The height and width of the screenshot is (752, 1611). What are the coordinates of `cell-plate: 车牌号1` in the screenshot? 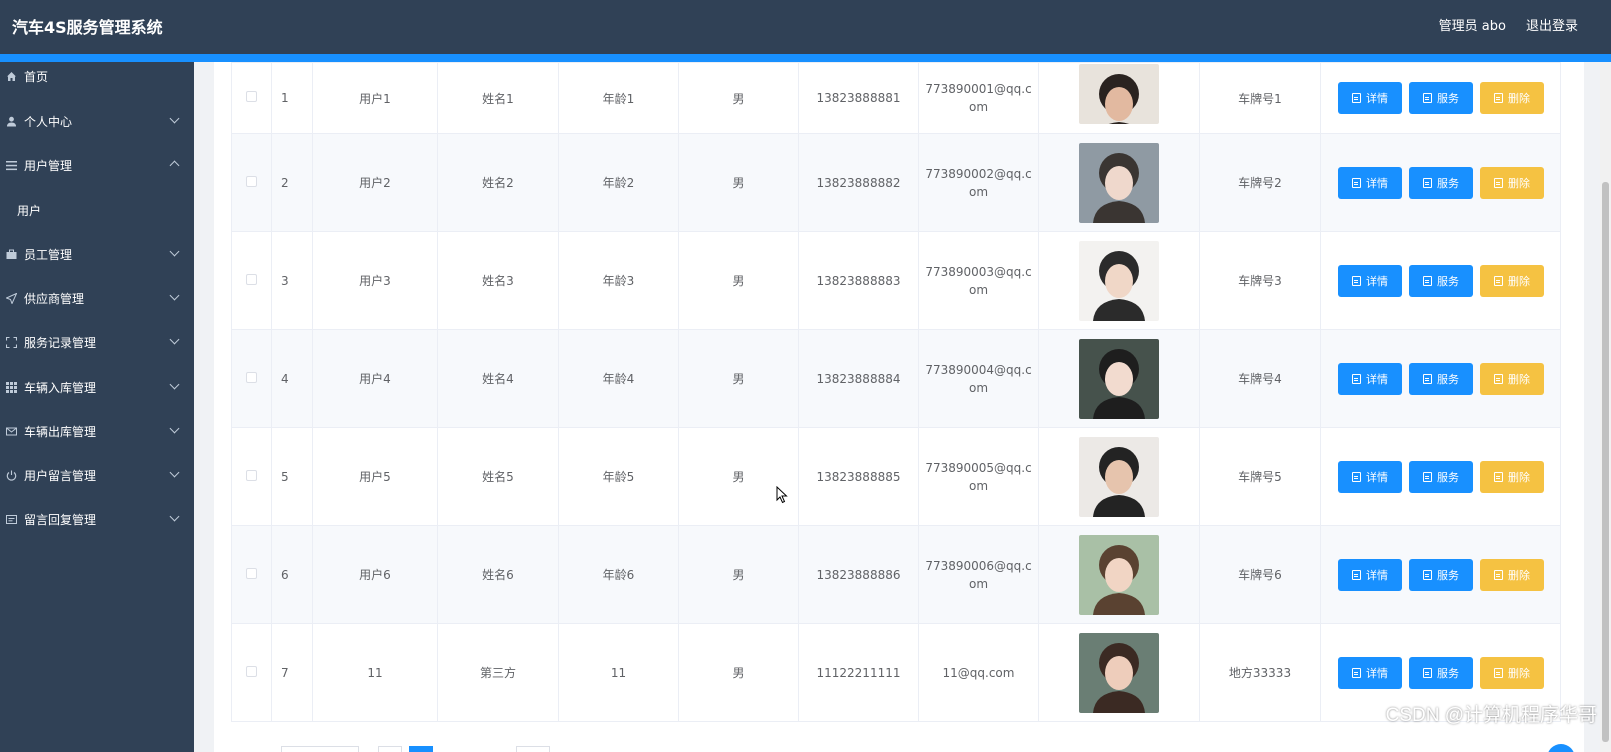 It's located at (1260, 98).